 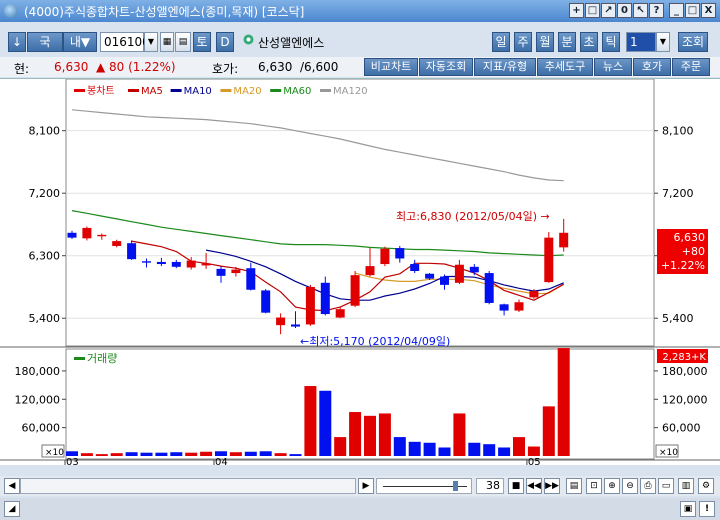 I want to click on screen-icon: ▭, so click(x=666, y=486).